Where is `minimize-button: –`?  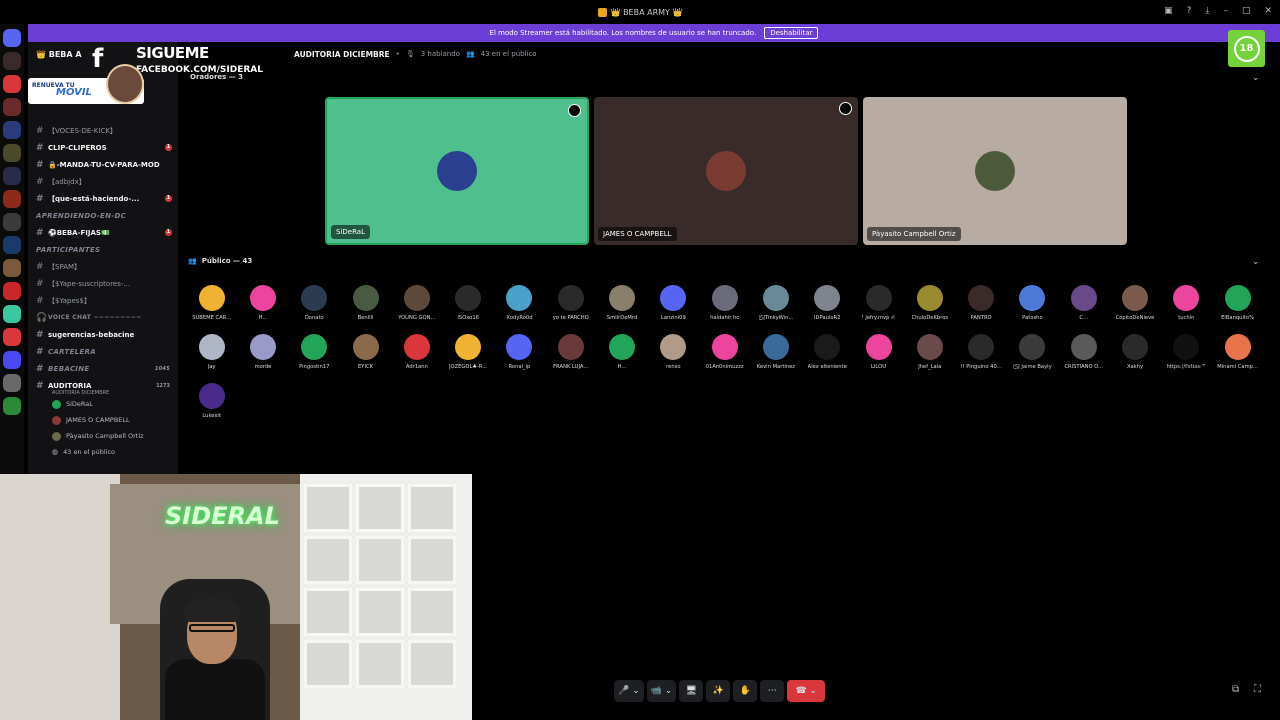
minimize-button: – is located at coordinates (1225, 11).